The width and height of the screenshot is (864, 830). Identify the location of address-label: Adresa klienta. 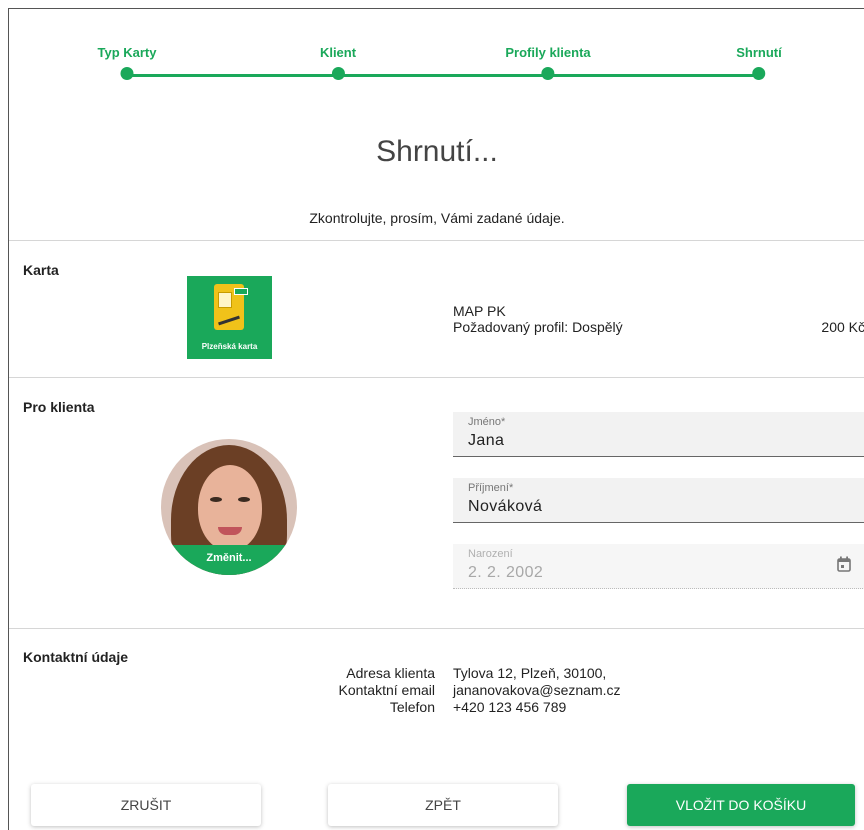
(390, 673).